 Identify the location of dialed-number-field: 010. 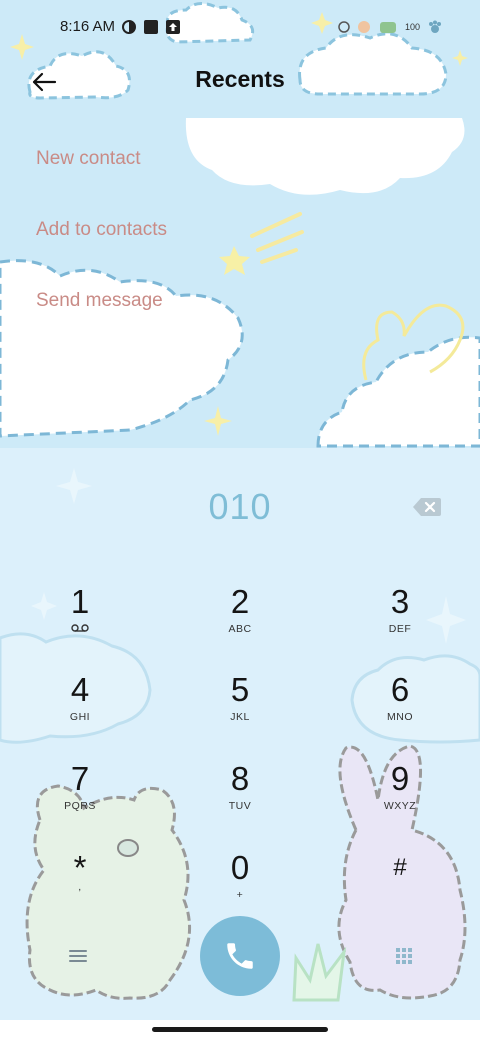
(240, 507).